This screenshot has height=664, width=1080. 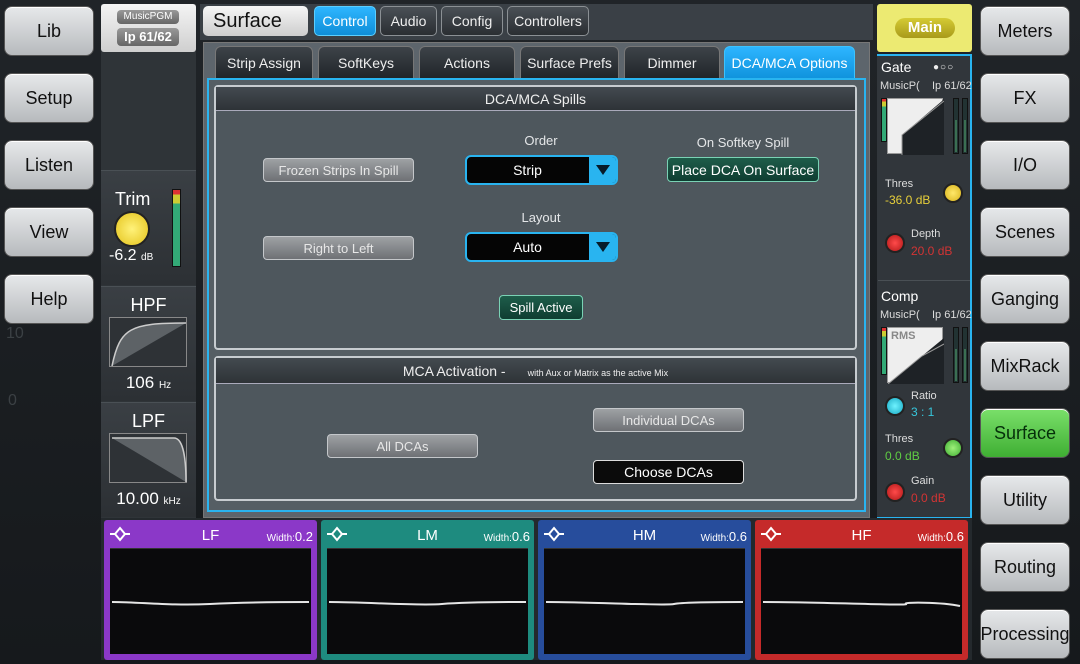 I want to click on gate-depth-label: Depth, so click(x=926, y=234).